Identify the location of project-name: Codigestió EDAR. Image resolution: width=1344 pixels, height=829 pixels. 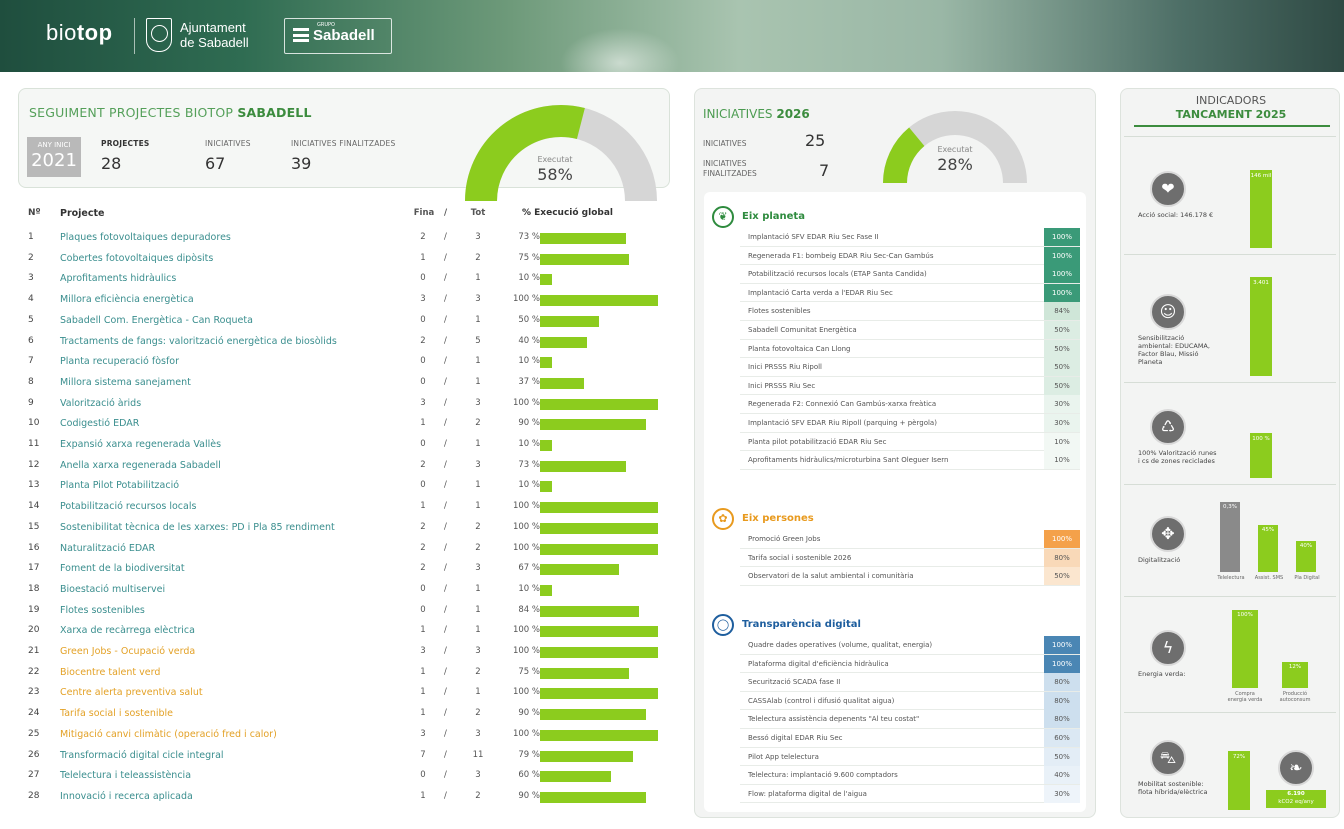
(99, 423).